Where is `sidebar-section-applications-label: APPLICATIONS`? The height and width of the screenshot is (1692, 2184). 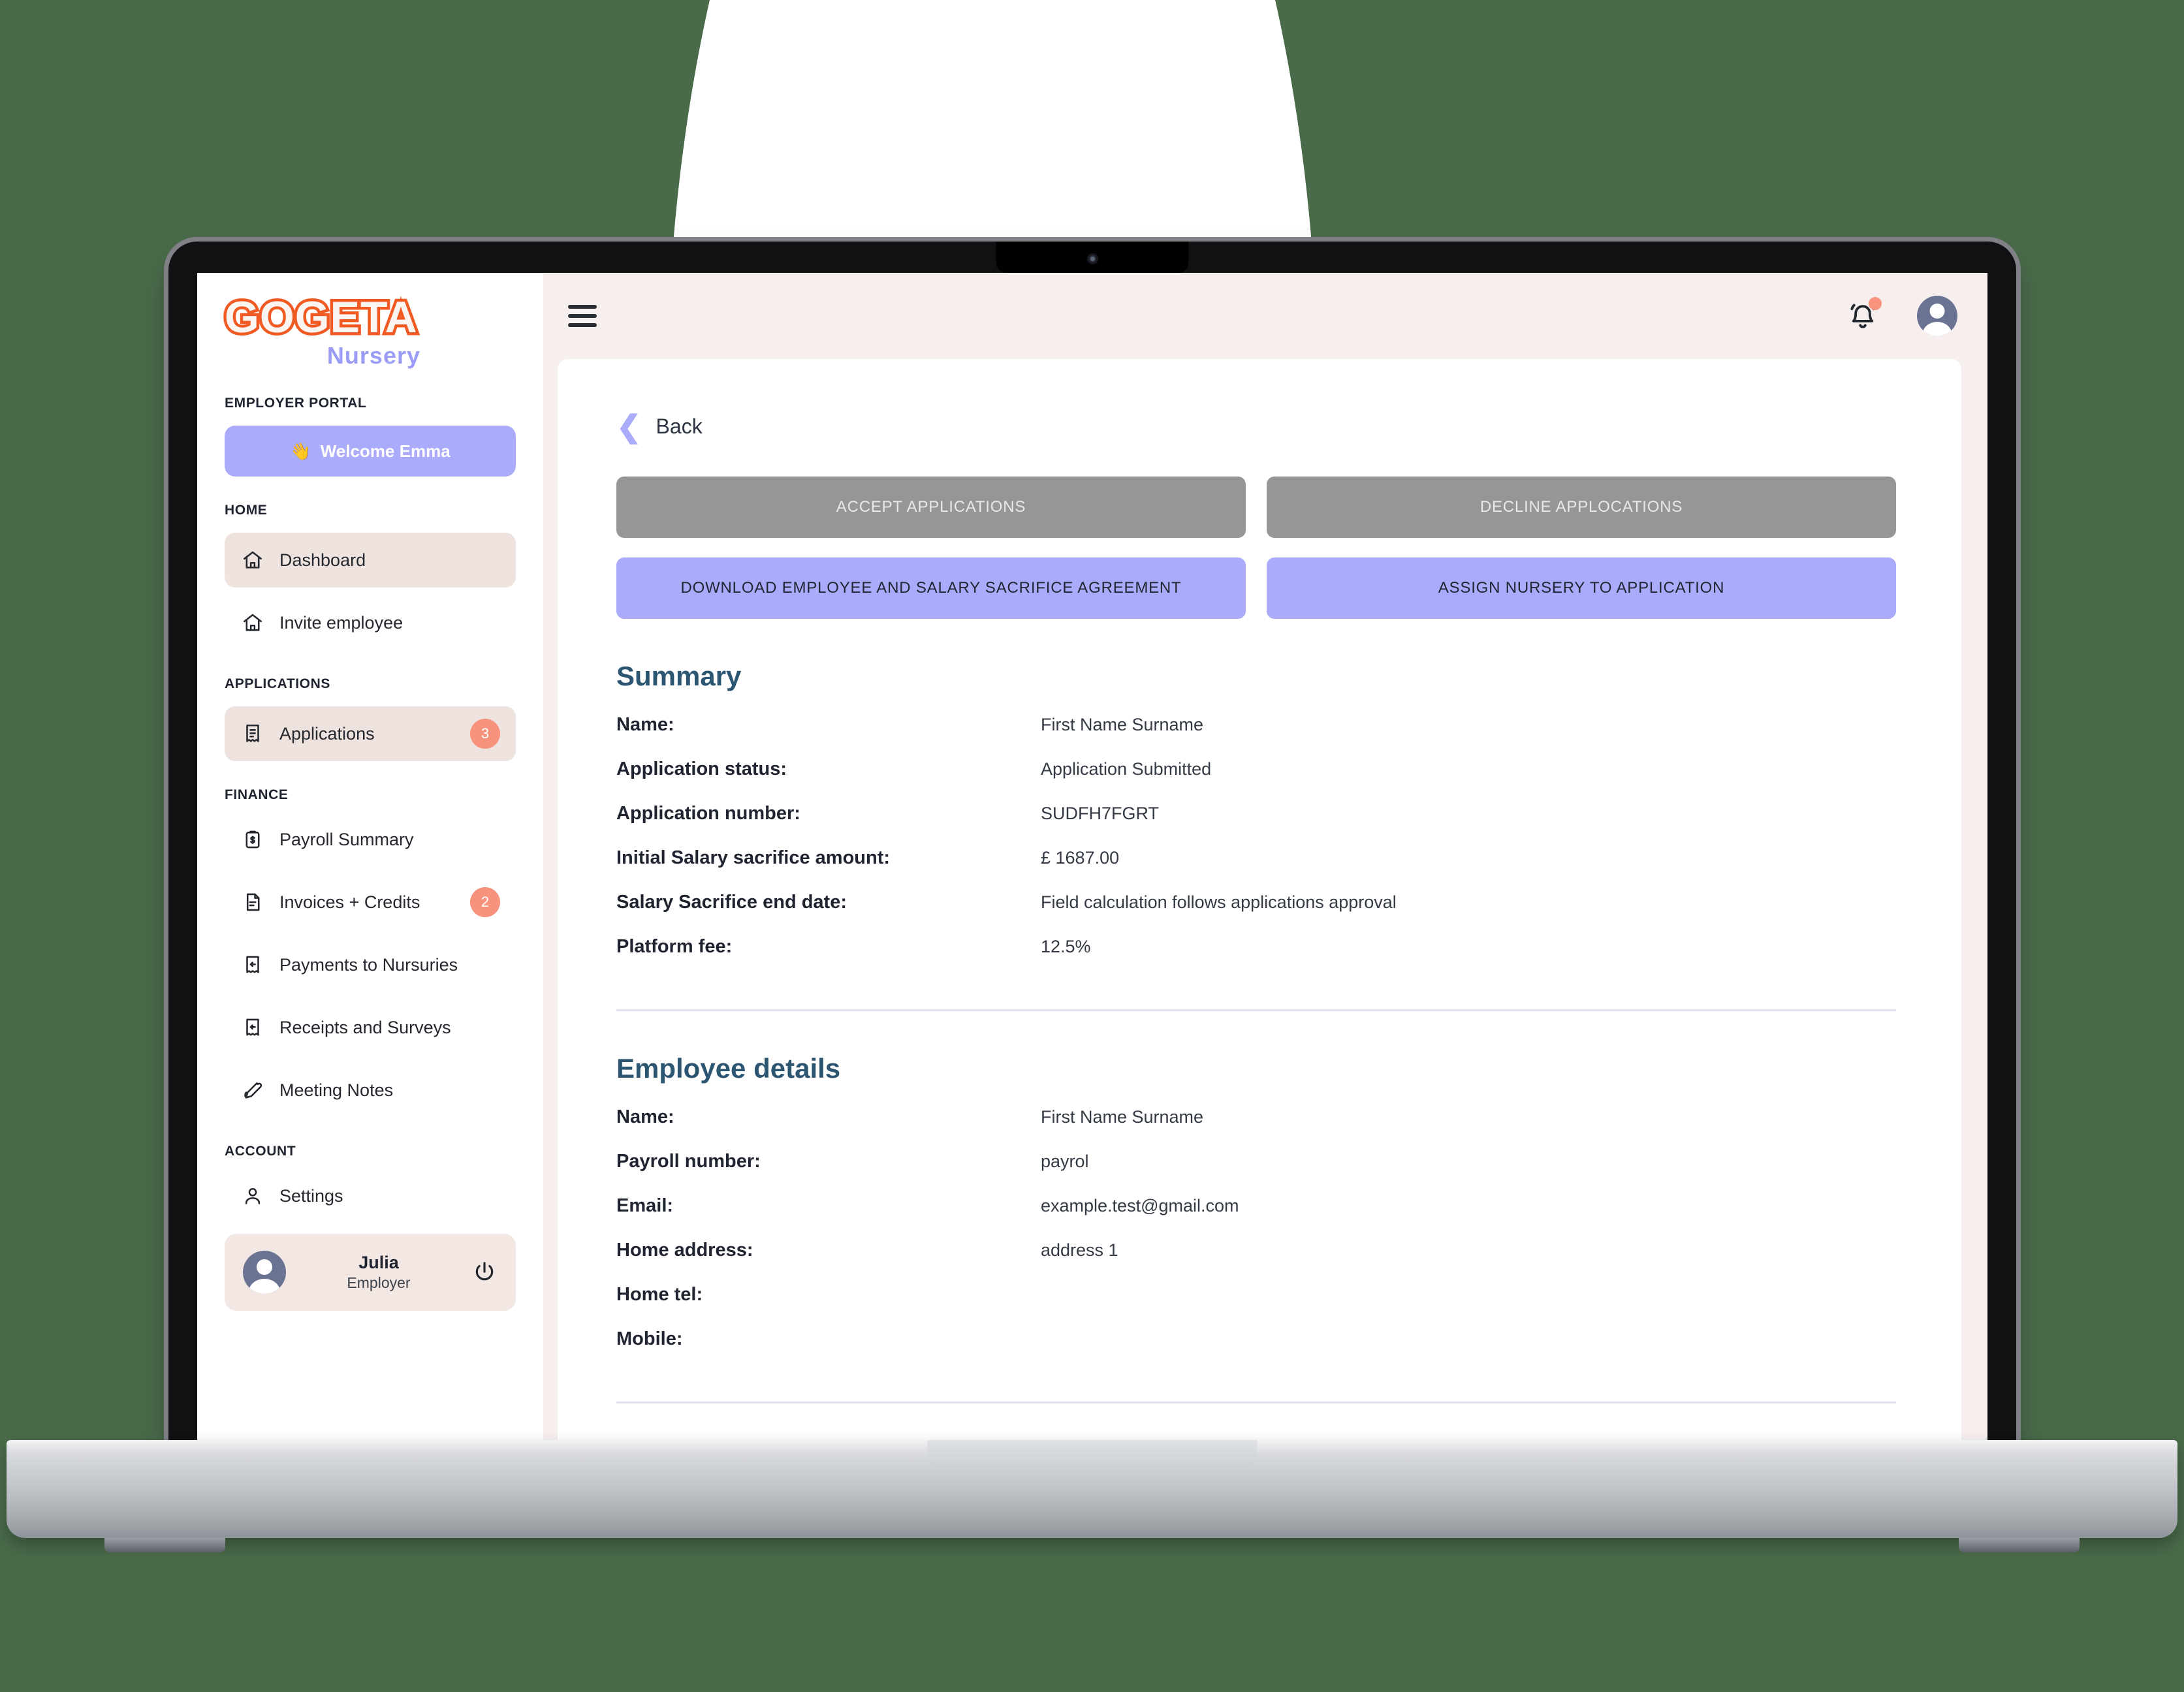
sidebar-section-applications-label: APPLICATIONS is located at coordinates (278, 683).